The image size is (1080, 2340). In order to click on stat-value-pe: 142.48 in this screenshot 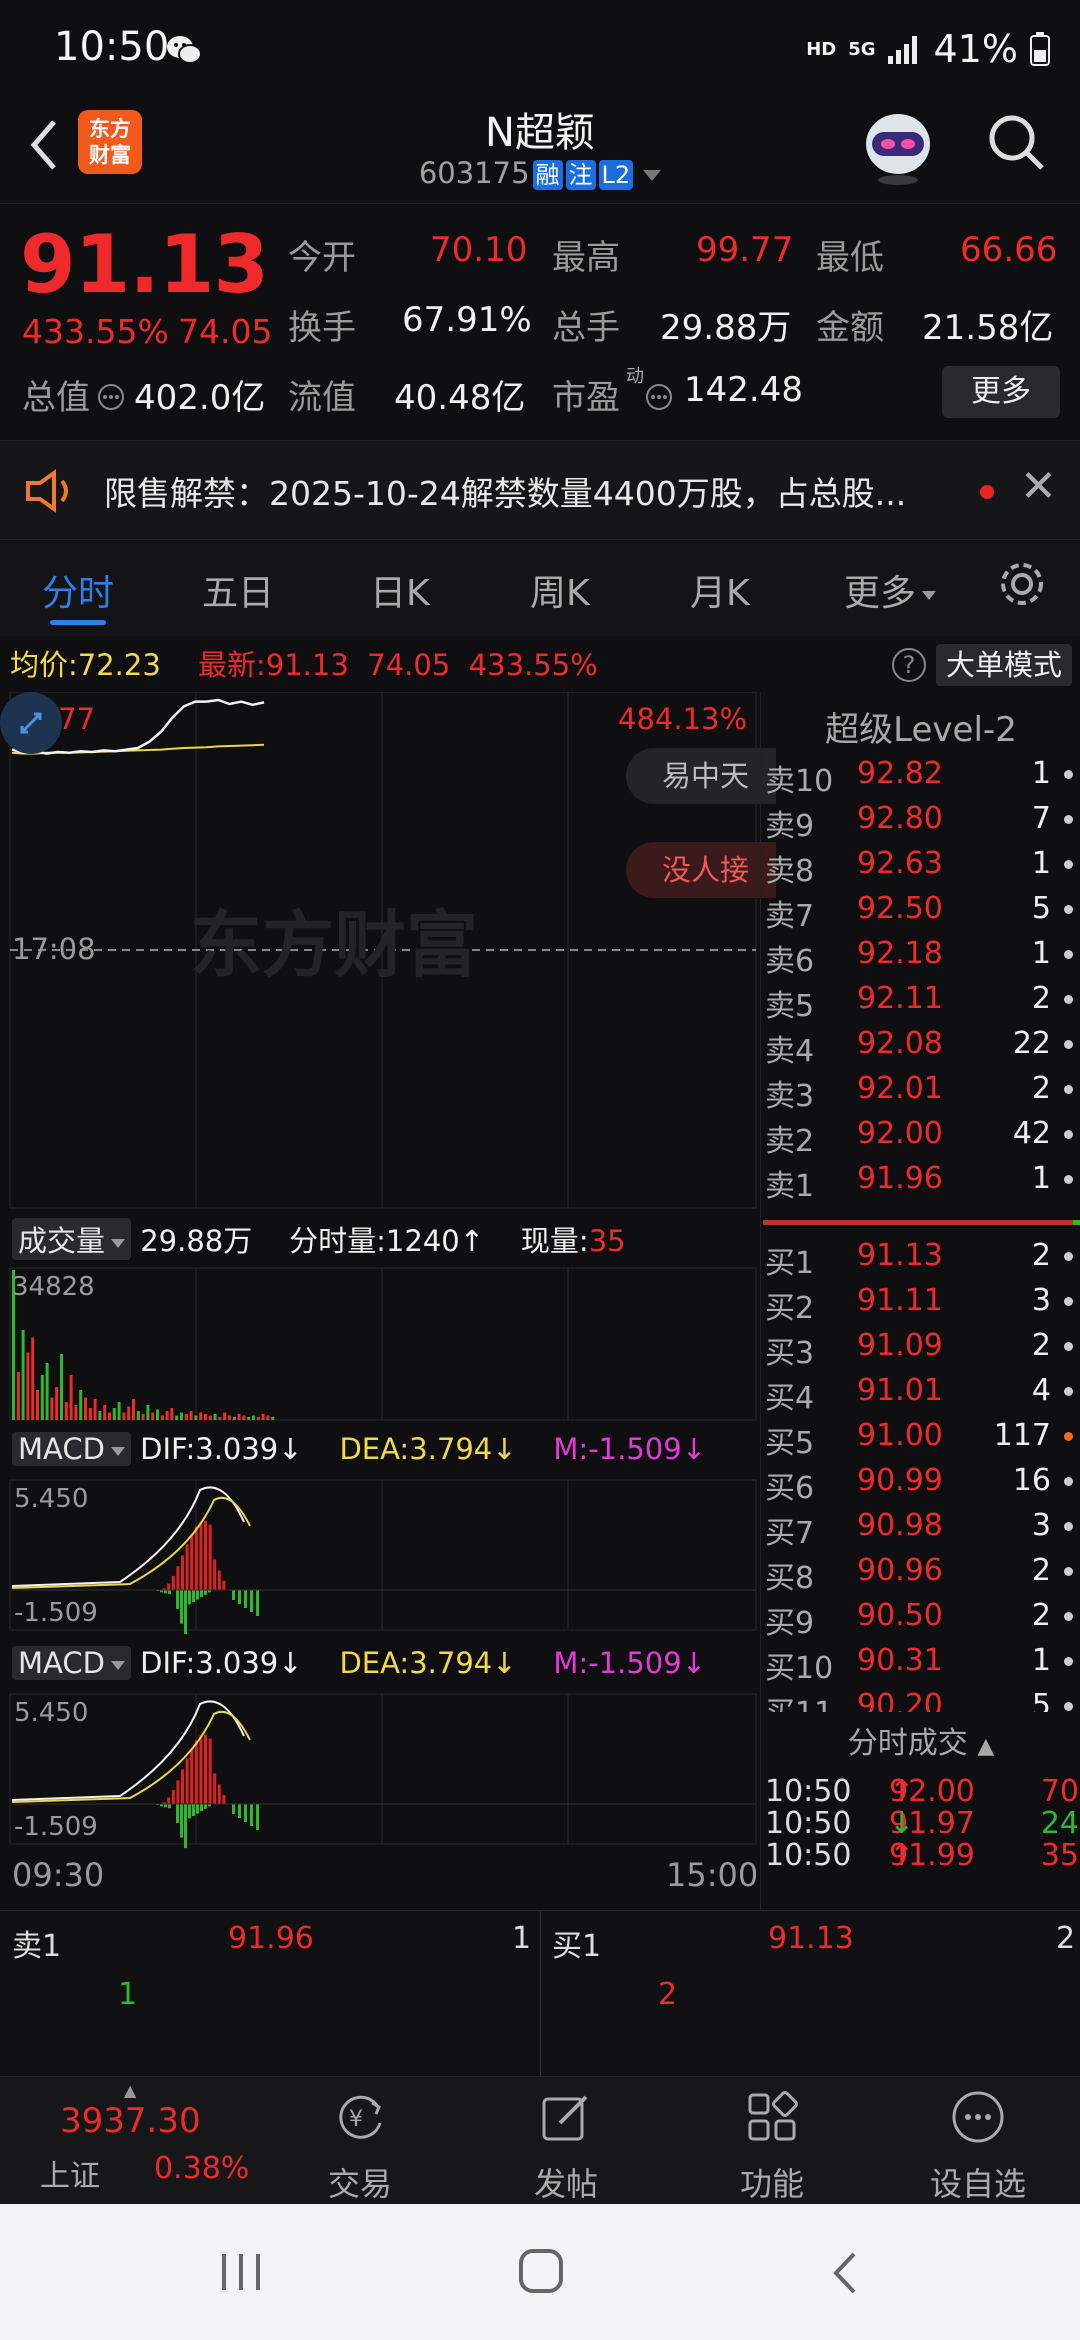, I will do `click(743, 390)`.